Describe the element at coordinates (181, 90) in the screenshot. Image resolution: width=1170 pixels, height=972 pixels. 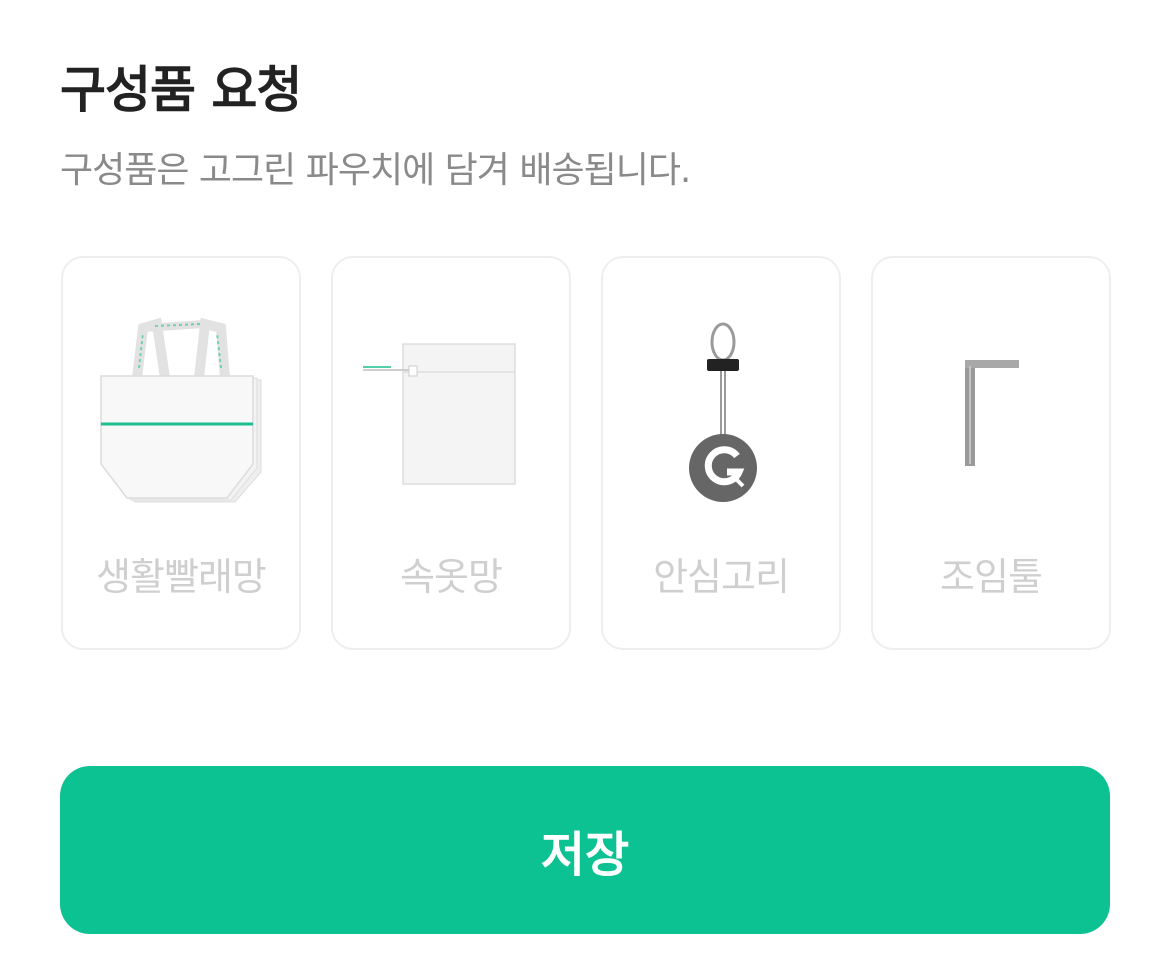
I see `page-title: 구성품 요청` at that location.